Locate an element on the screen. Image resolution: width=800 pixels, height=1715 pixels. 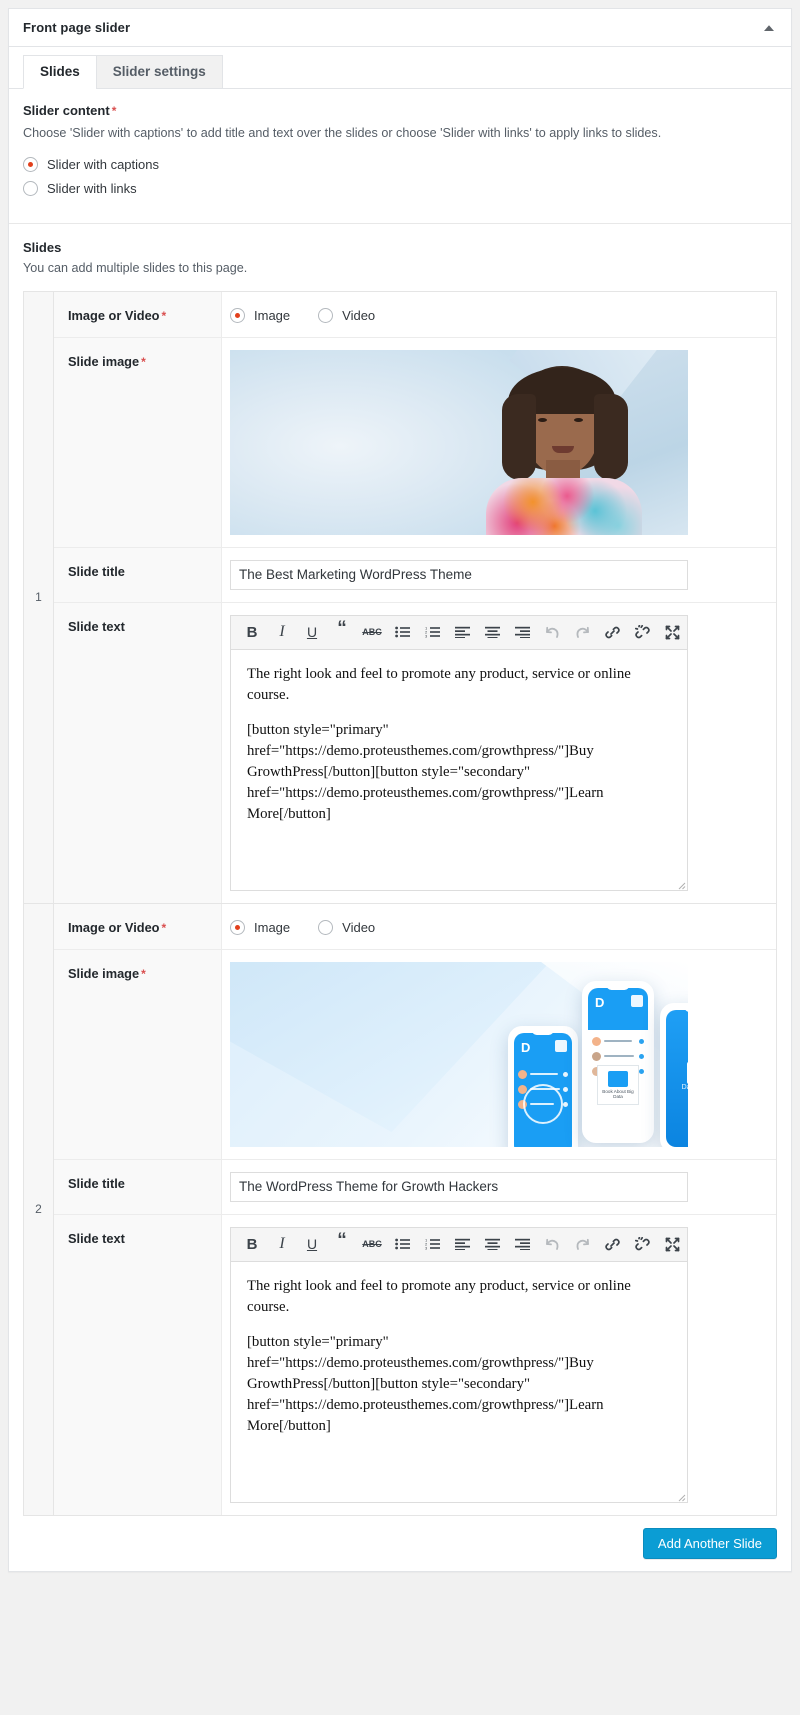
row-field: D D Book About Big Data D is located at coordinates (499, 1054).